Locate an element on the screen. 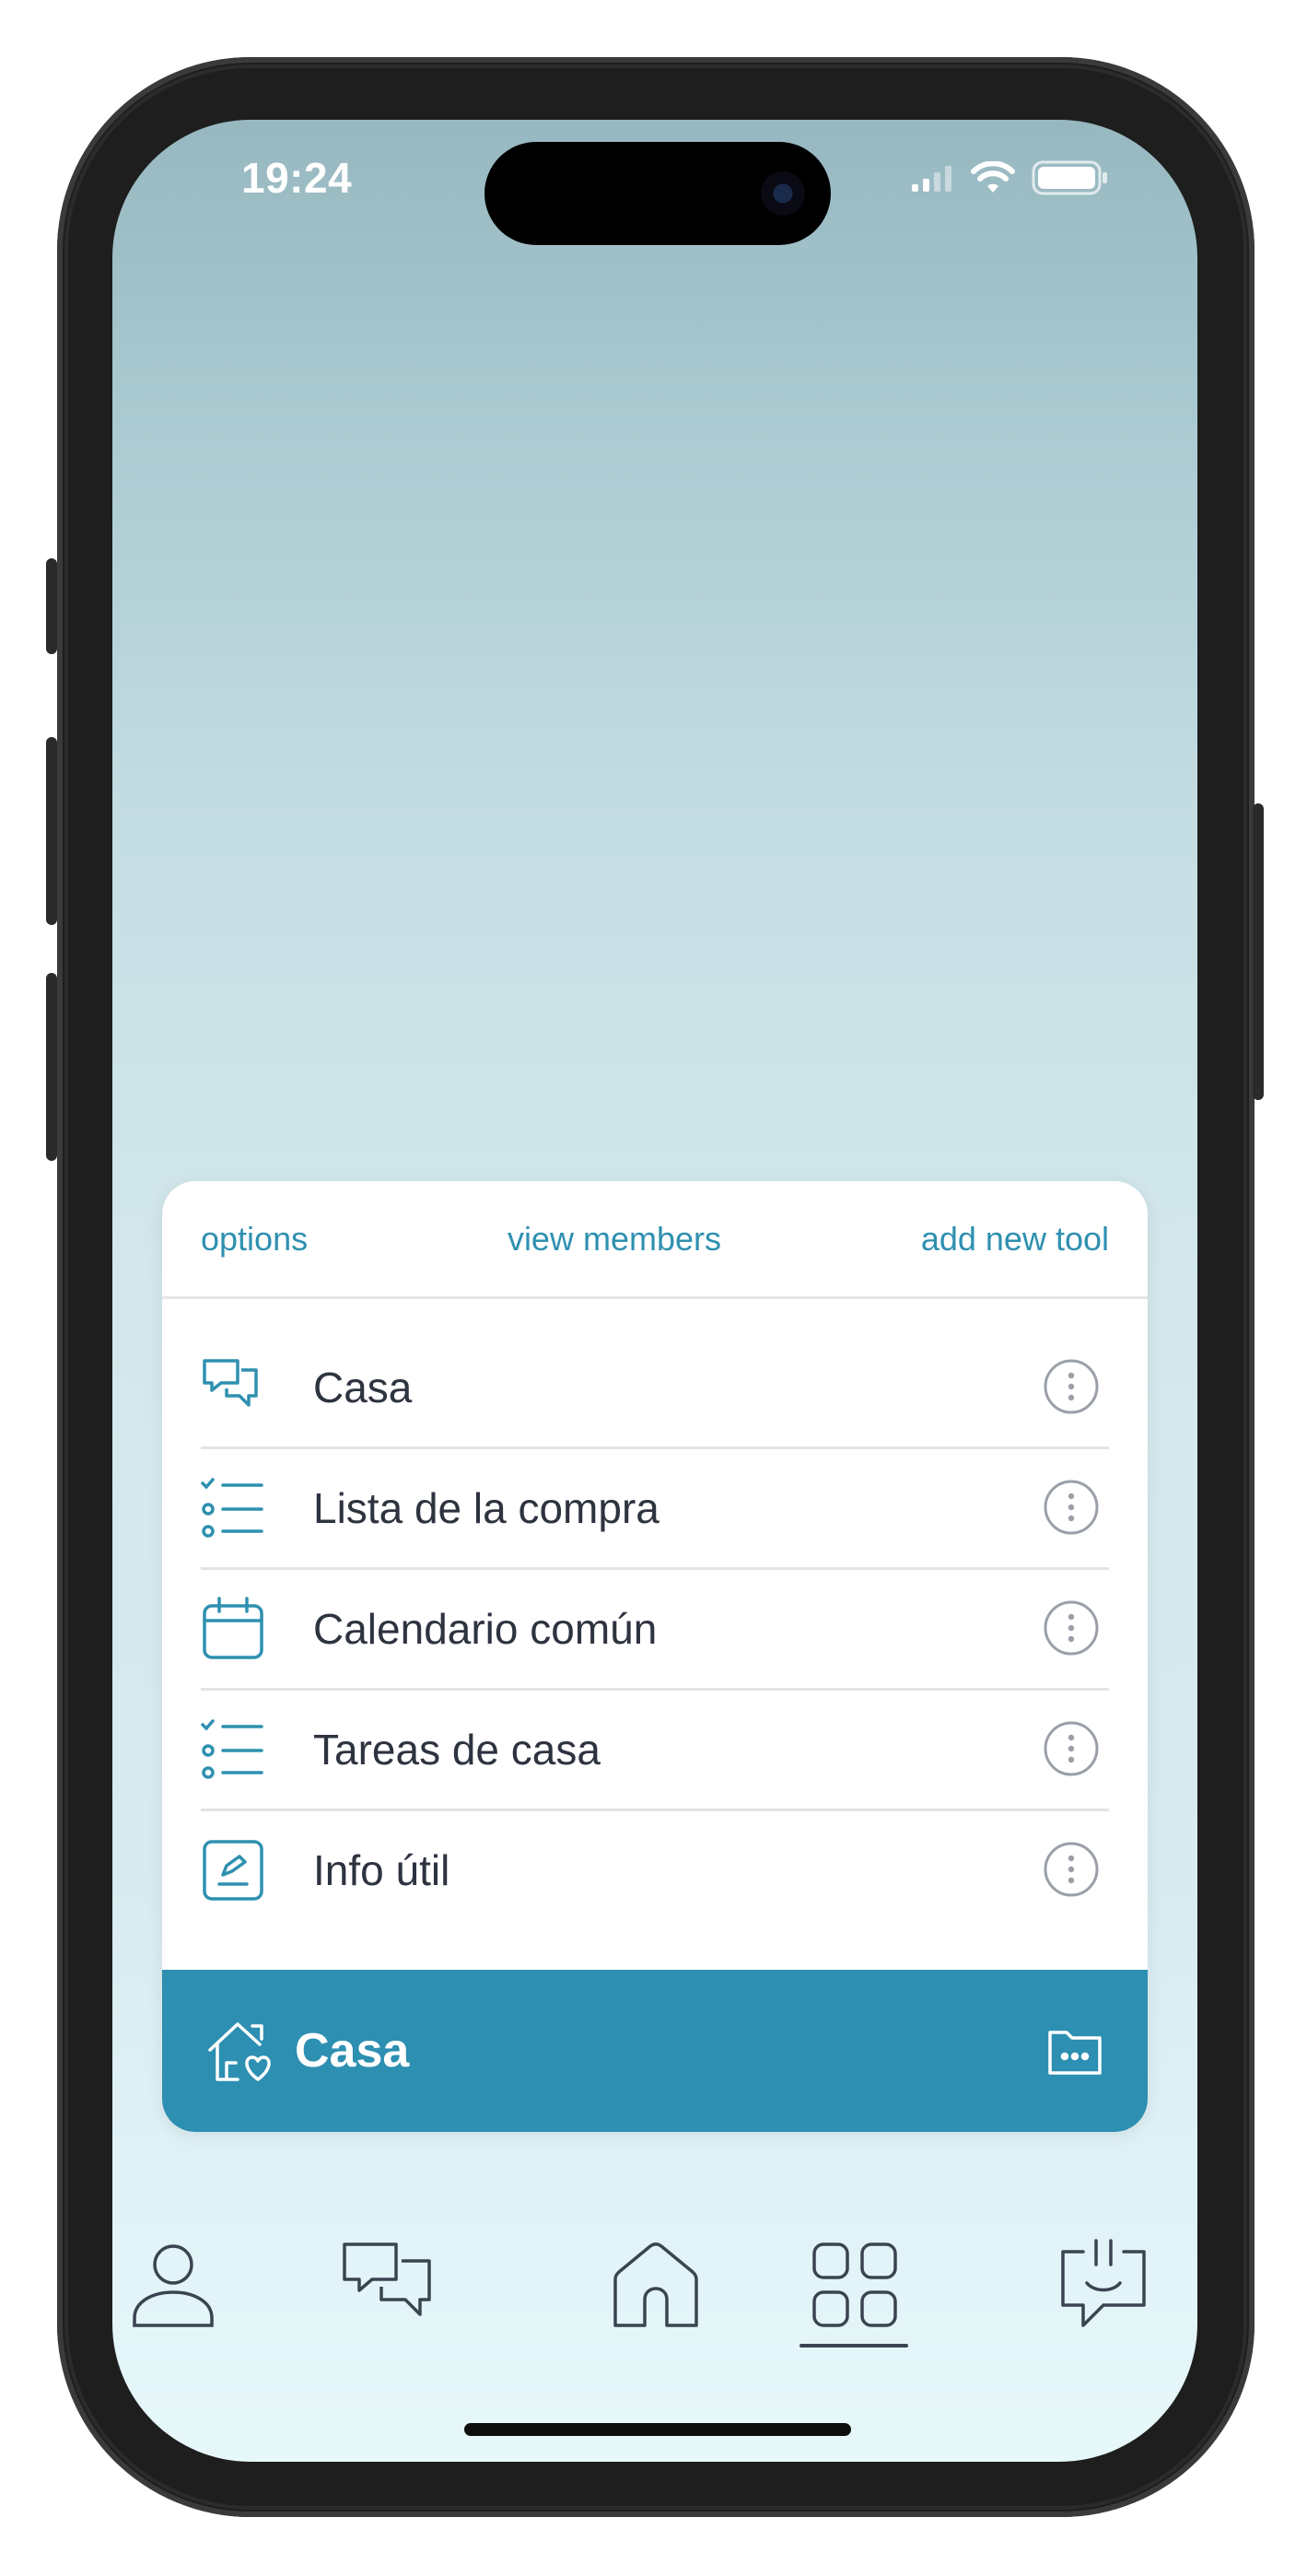  power-button is located at coordinates (1259, 951).